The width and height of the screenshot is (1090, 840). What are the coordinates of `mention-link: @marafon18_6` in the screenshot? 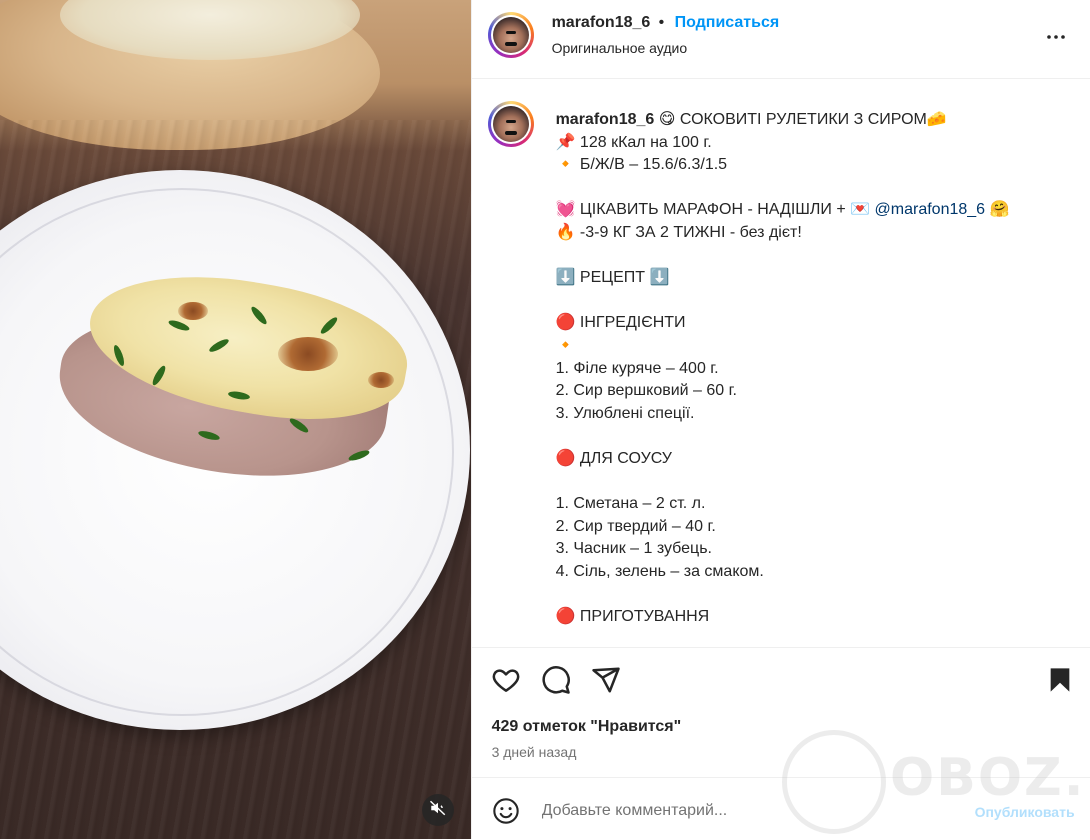 It's located at (930, 209).